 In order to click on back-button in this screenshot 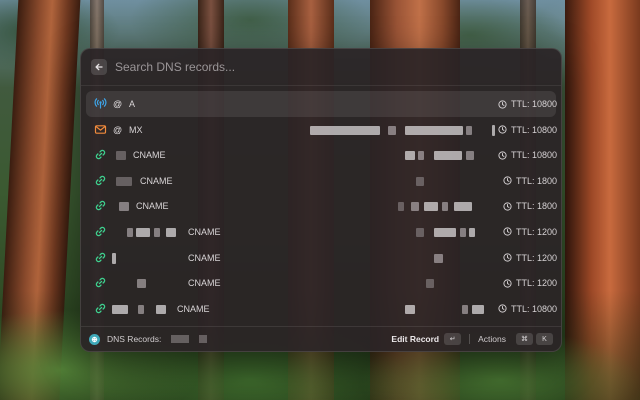, I will do `click(99, 67)`.